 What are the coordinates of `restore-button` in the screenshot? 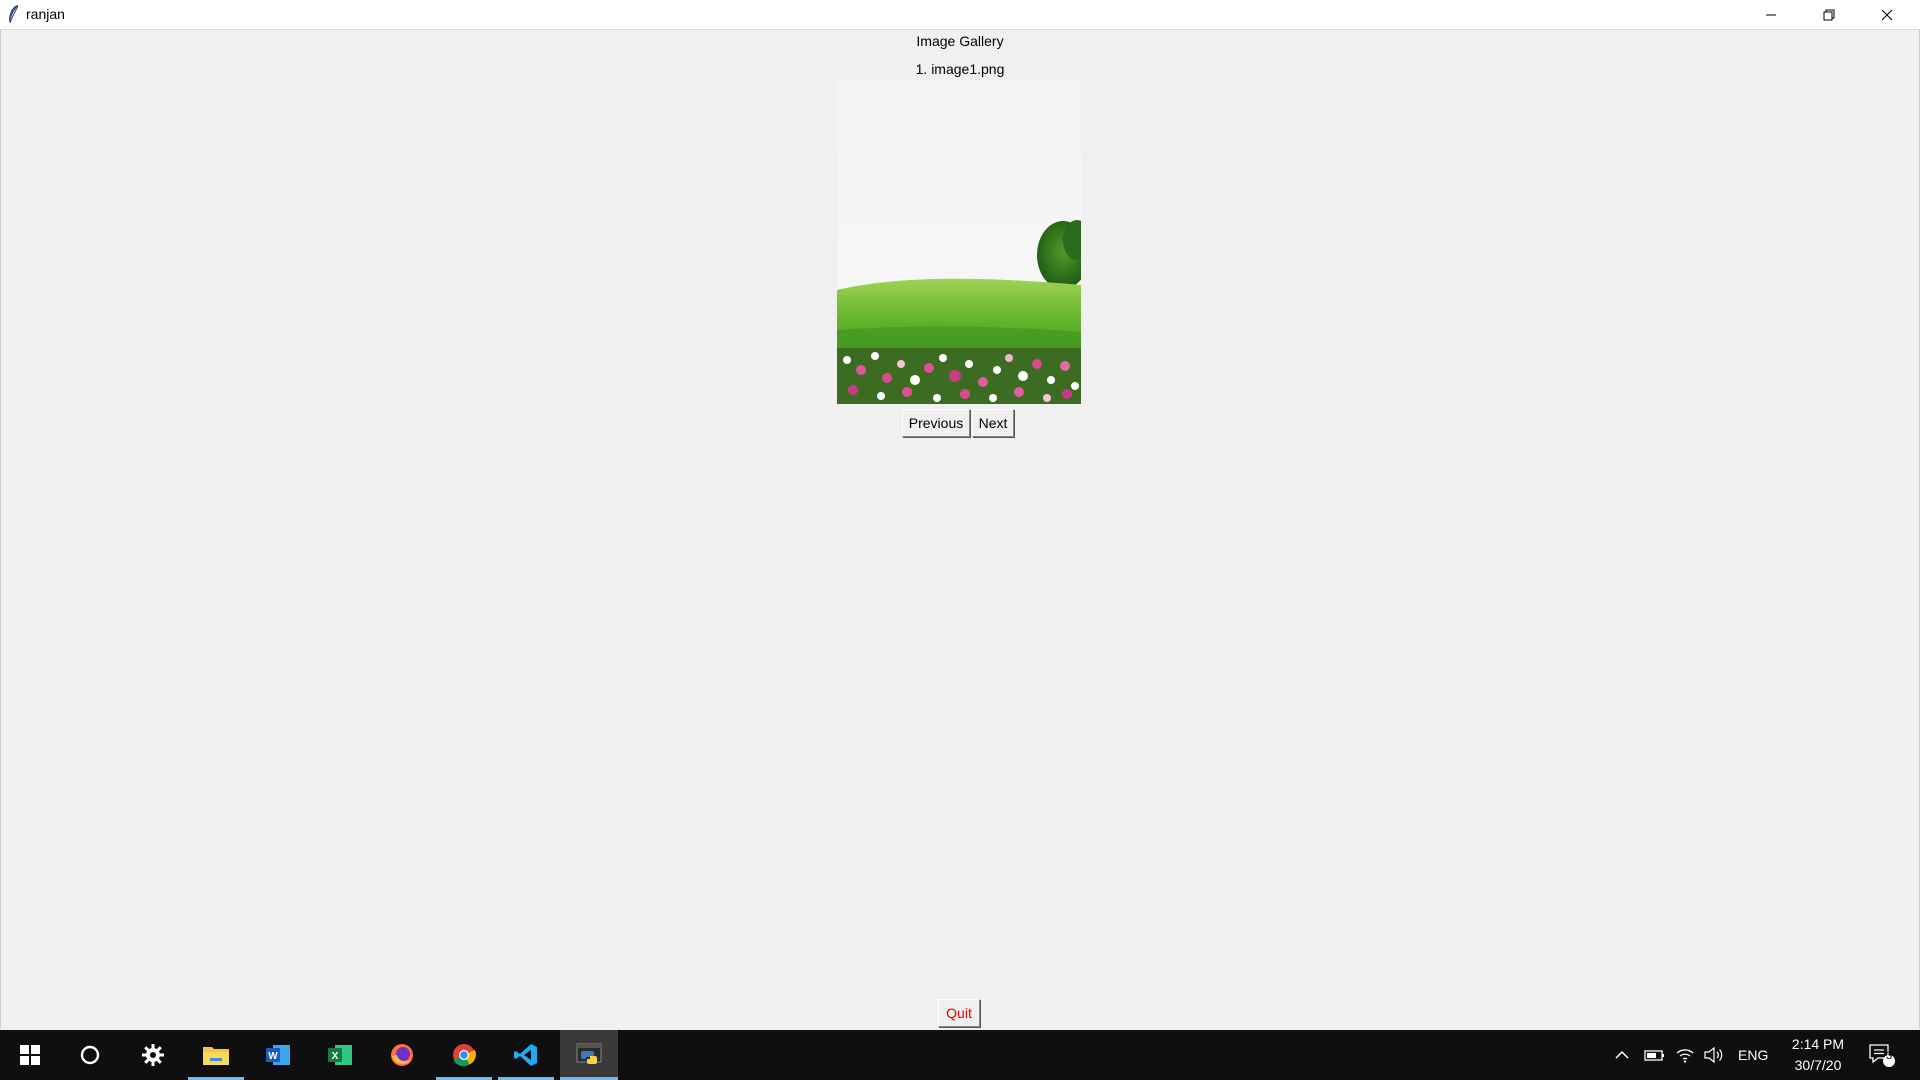 It's located at (1829, 14).